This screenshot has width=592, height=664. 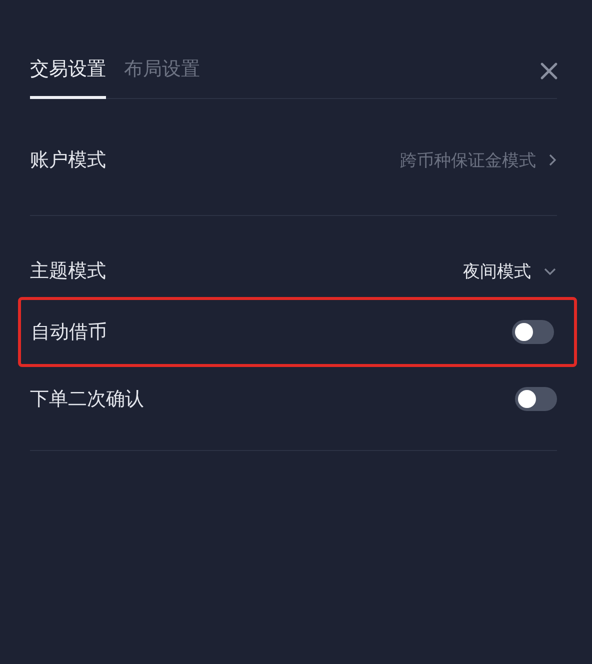 I want to click on chevron-down-icon, so click(x=550, y=271).